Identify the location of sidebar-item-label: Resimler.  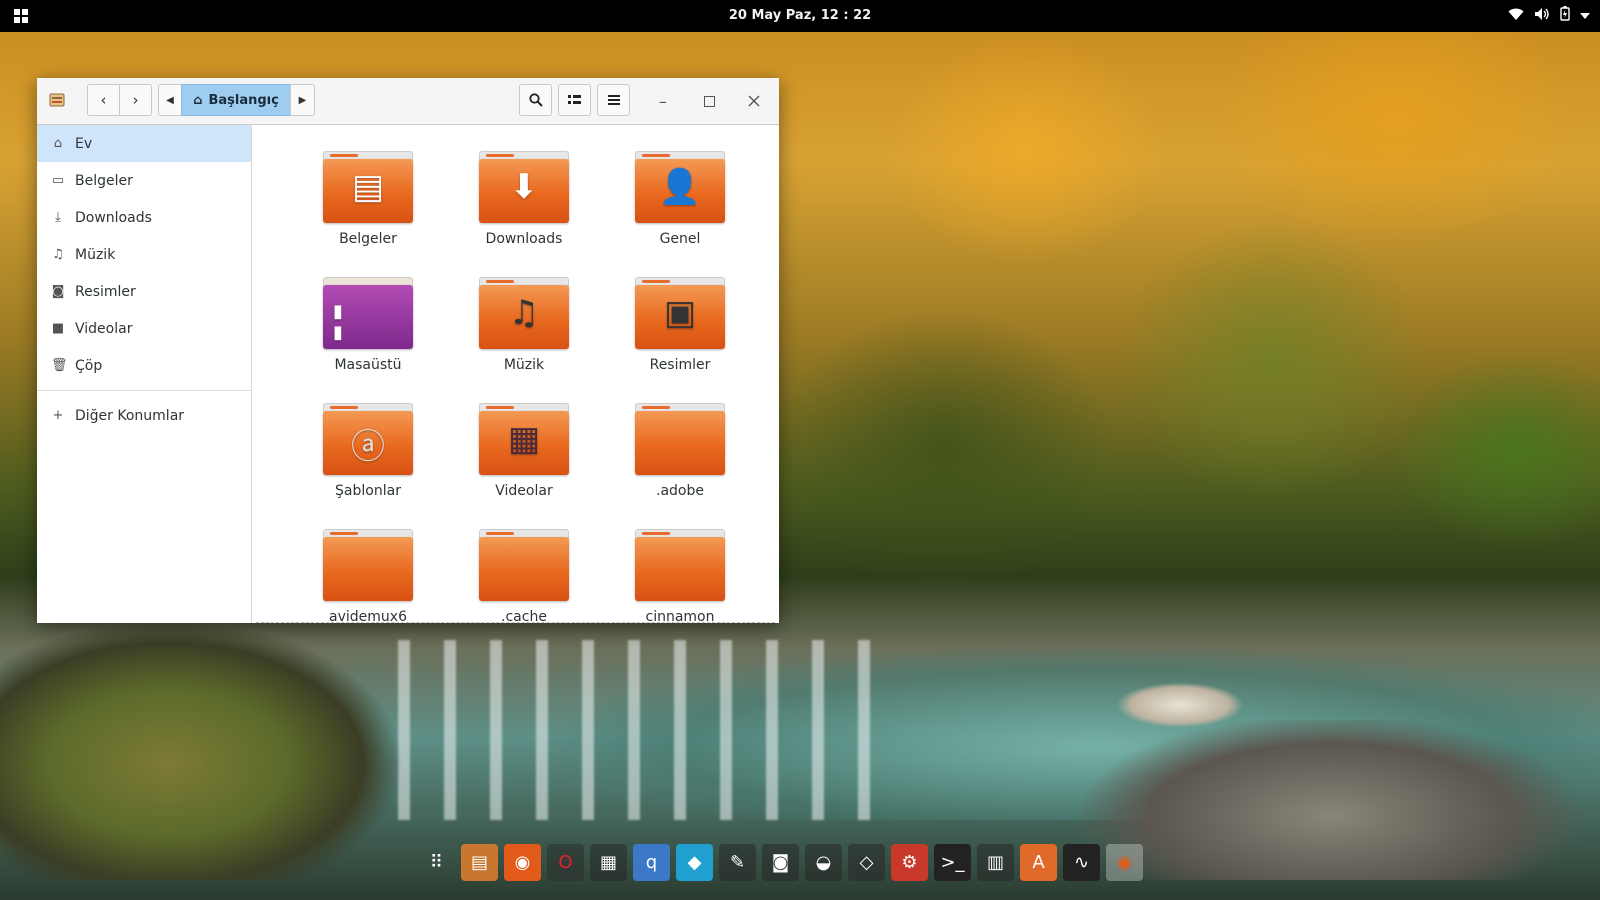
(105, 291).